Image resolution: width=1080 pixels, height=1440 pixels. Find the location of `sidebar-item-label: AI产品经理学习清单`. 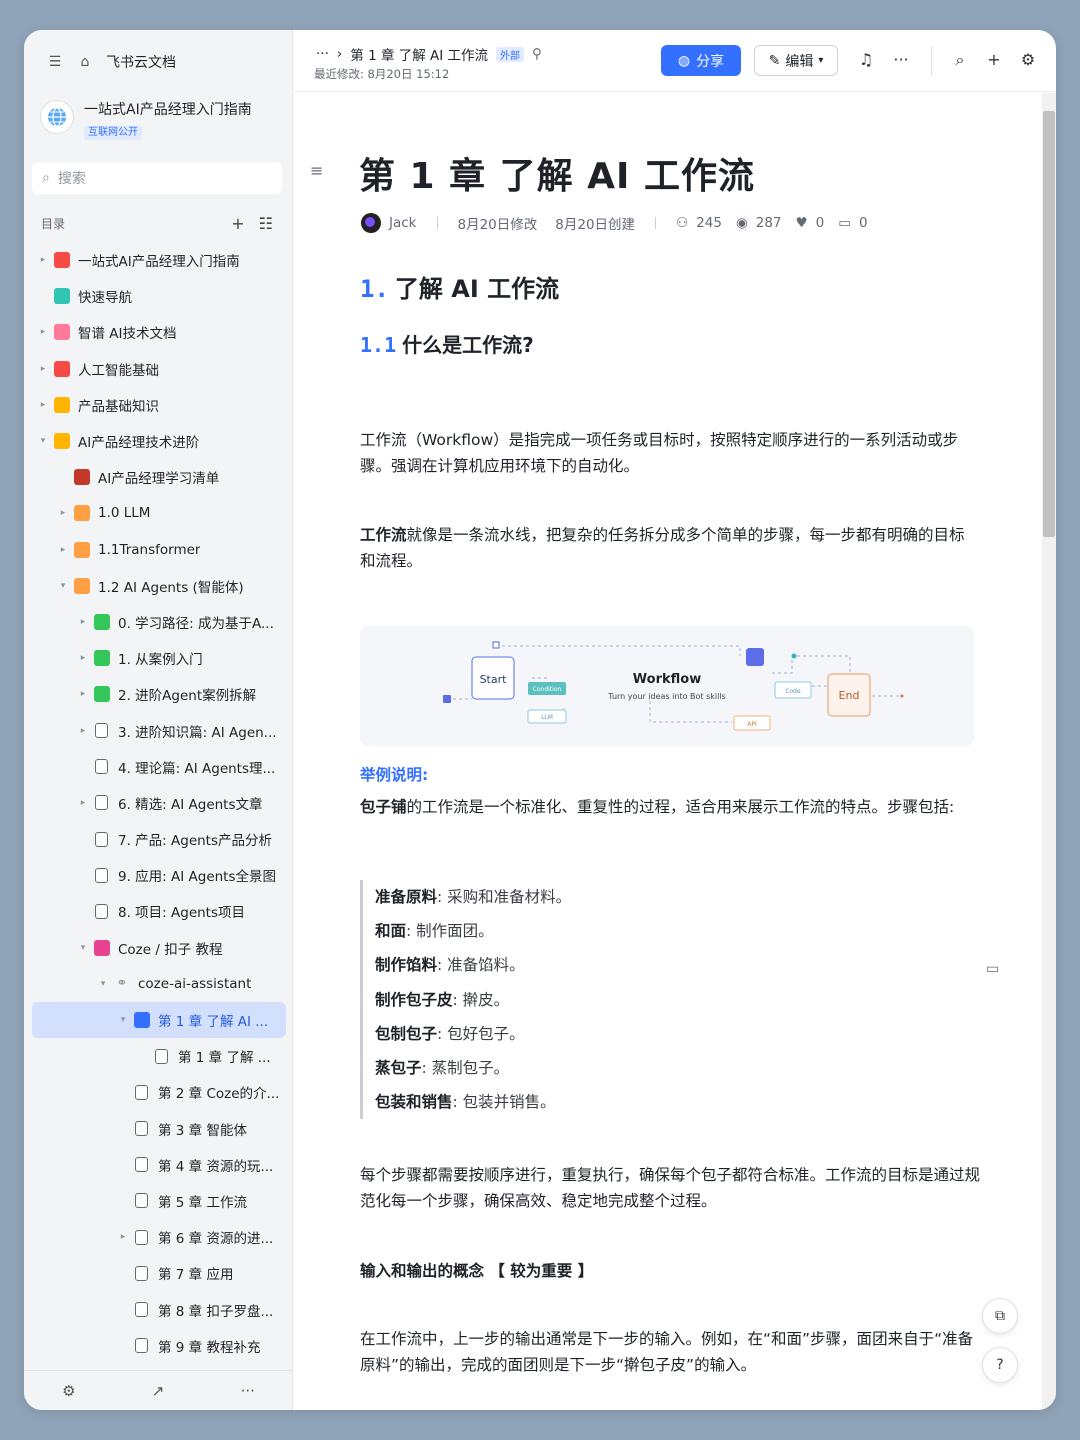

sidebar-item-label: AI产品经理学习清单 is located at coordinates (159, 479).